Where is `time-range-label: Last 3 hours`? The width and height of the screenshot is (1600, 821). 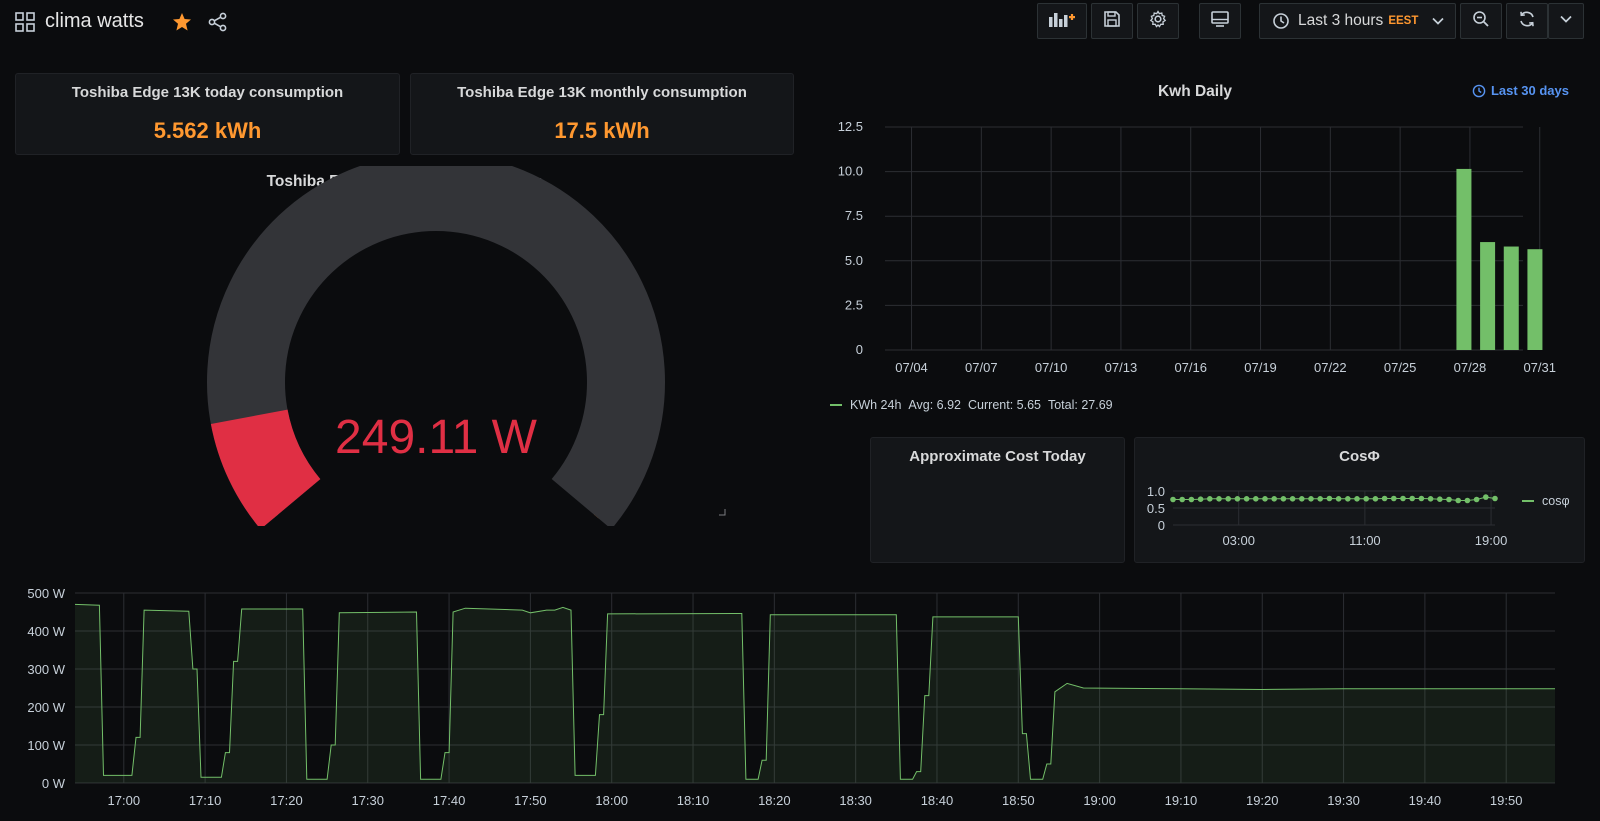 time-range-label: Last 3 hours is located at coordinates (1341, 20).